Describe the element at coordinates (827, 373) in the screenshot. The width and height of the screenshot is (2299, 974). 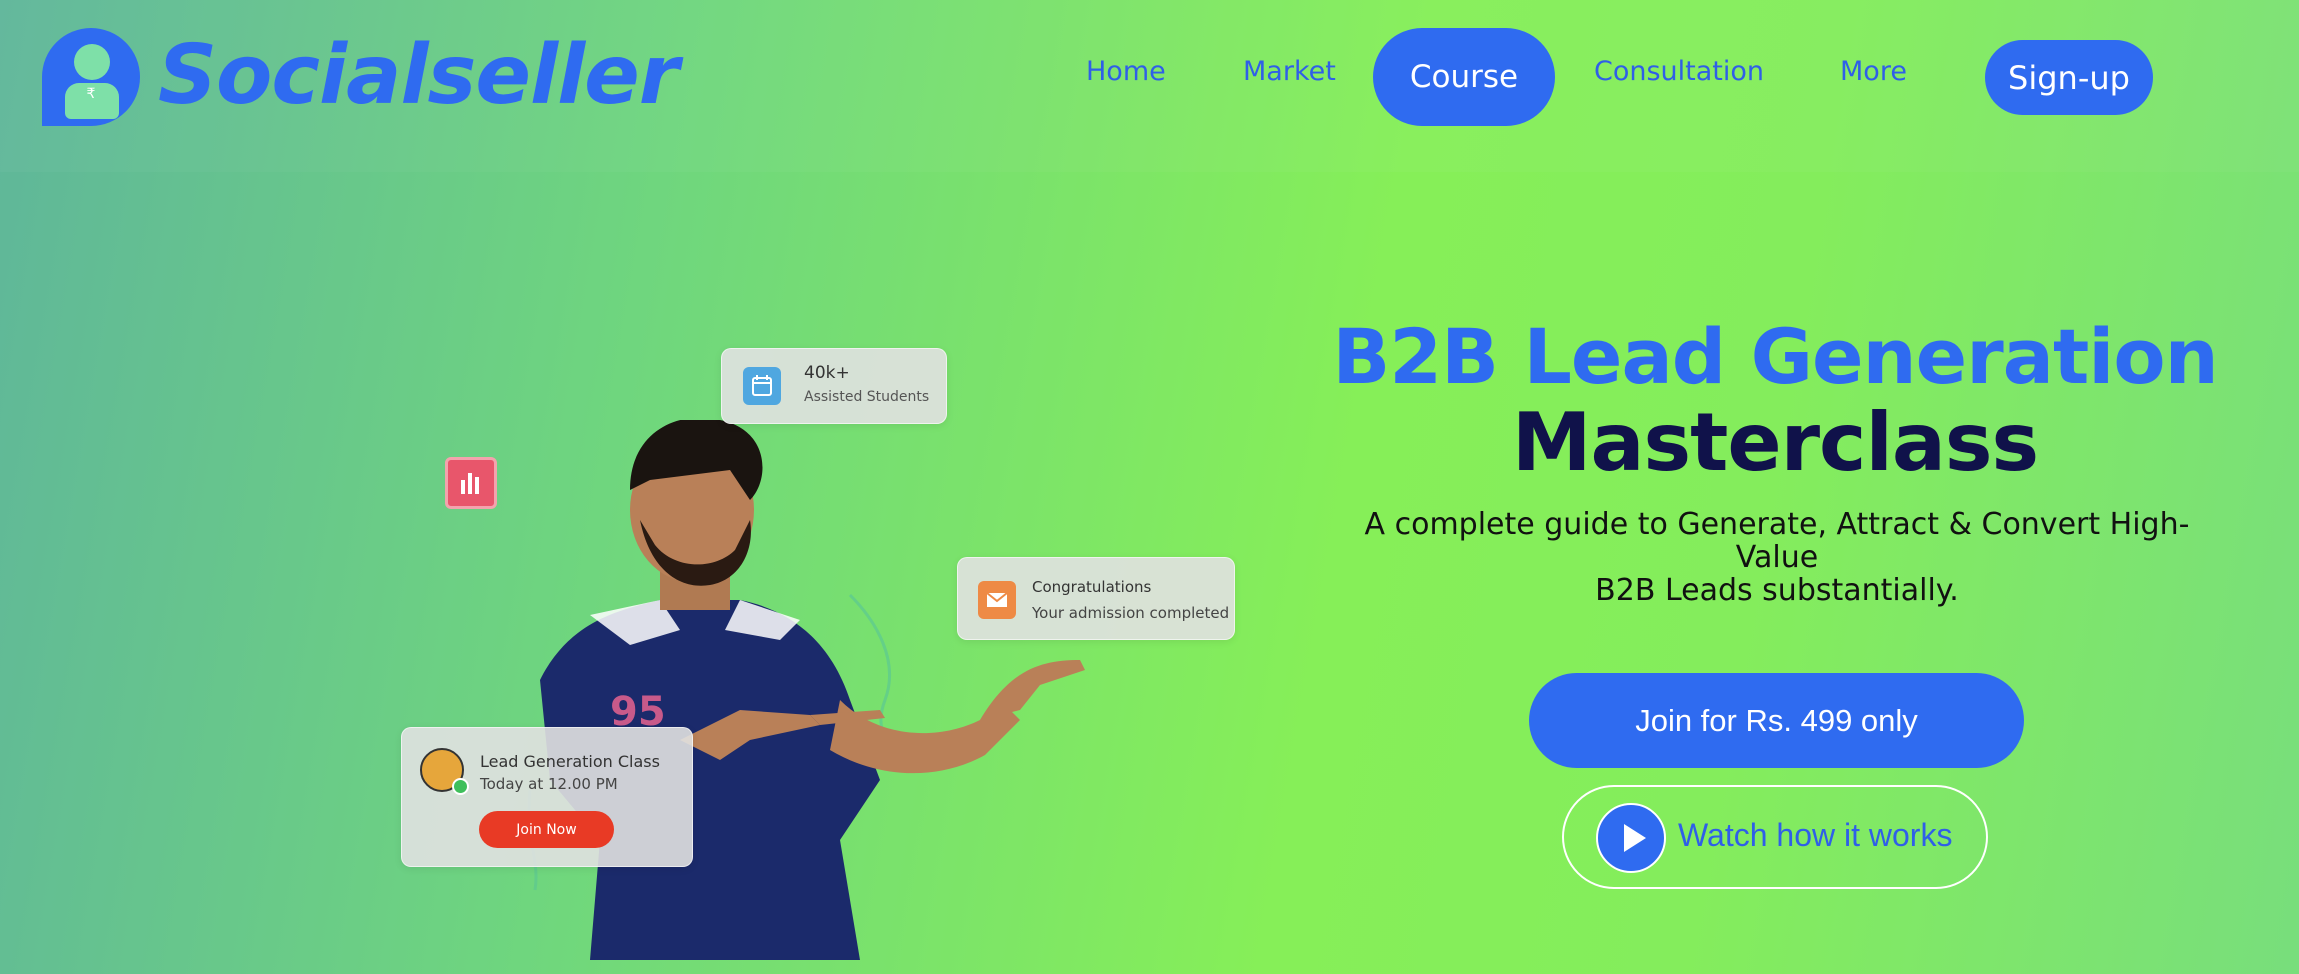
I see `students-count: 40k+` at that location.